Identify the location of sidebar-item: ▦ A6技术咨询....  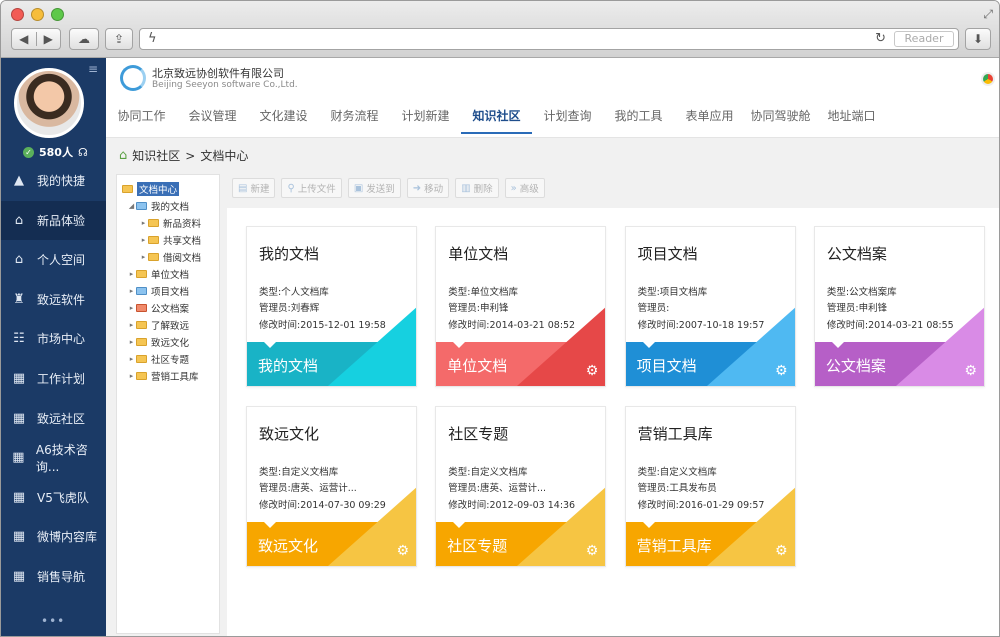
(53, 457).